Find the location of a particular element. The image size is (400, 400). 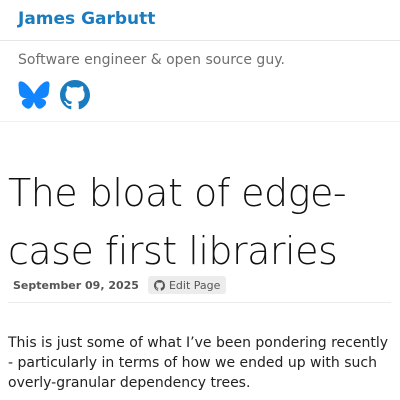

bluesky-icon is located at coordinates (34, 95).